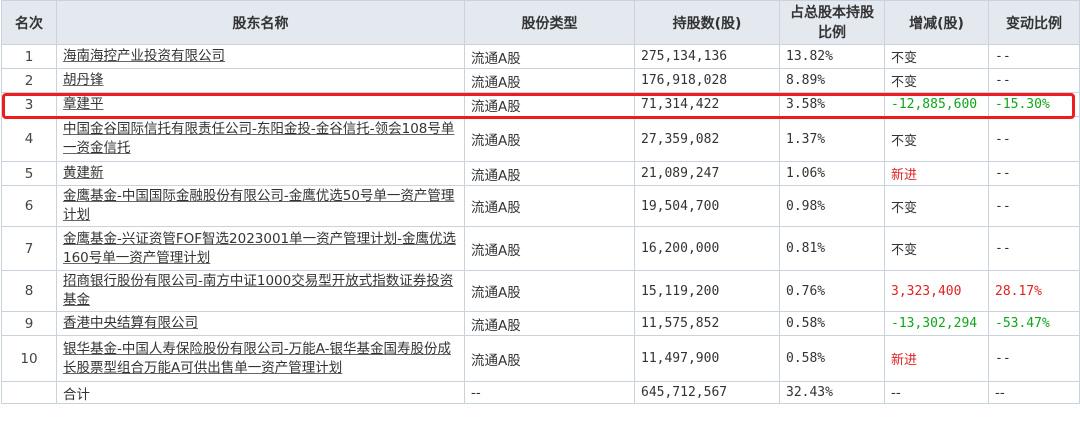 Image resolution: width=1080 pixels, height=427 pixels. Describe the element at coordinates (83, 173) in the screenshot. I see `shareholder-name-link: 黄建新` at that location.